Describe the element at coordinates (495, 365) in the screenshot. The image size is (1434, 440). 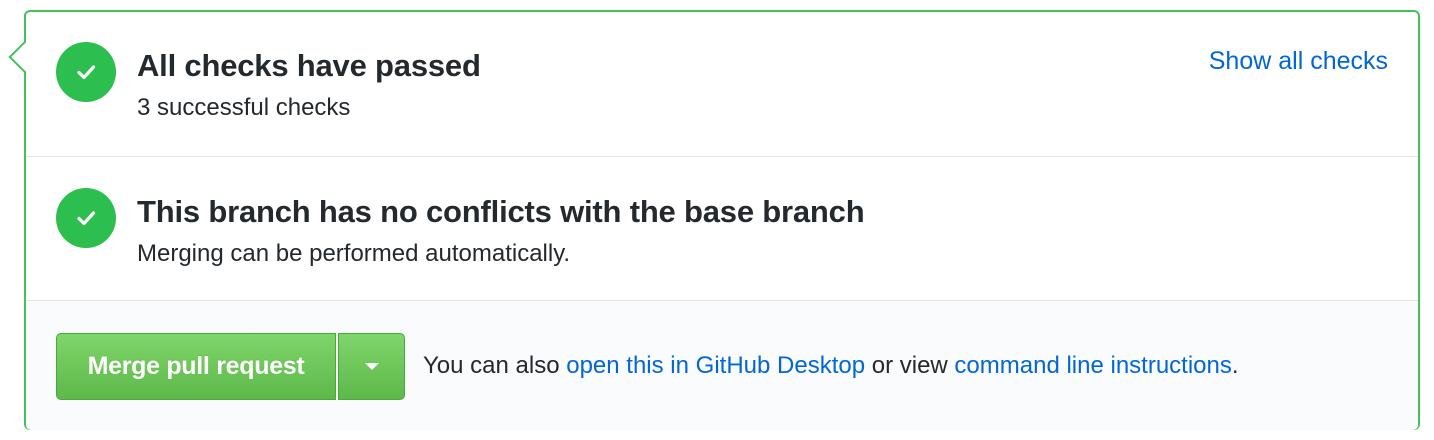
I see `help-prefix: You can also` at that location.